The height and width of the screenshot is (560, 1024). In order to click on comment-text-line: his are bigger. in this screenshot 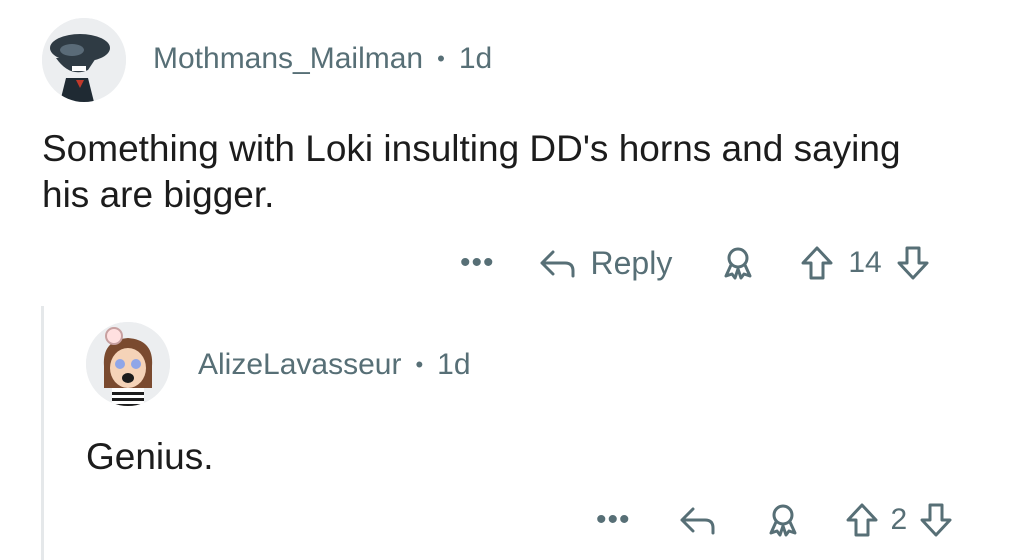, I will do `click(158, 194)`.